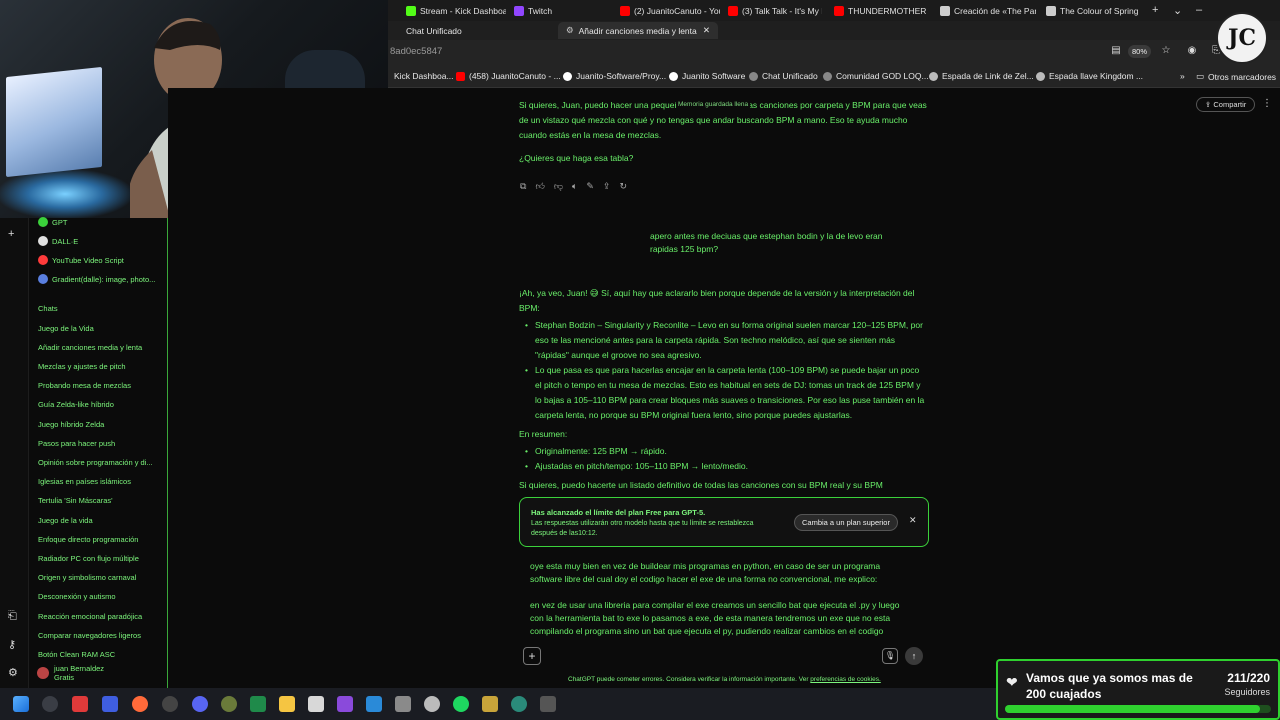 The height and width of the screenshot is (720, 1280). I want to click on sidebar-gpt-item: DALL·E, so click(58, 241).